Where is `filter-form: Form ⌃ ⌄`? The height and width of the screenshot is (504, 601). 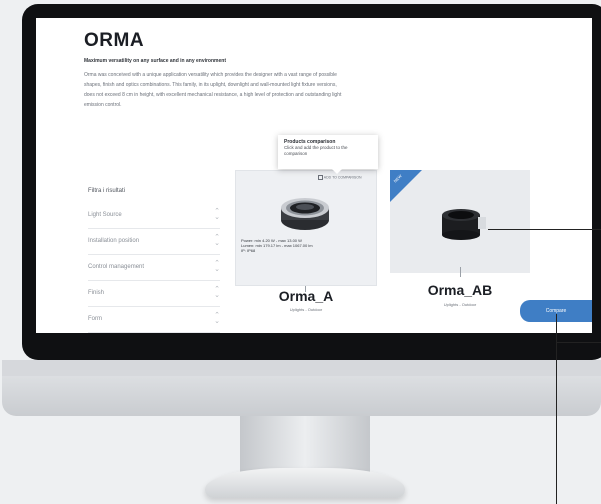 filter-form: Form ⌃ ⌄ is located at coordinates (154, 321).